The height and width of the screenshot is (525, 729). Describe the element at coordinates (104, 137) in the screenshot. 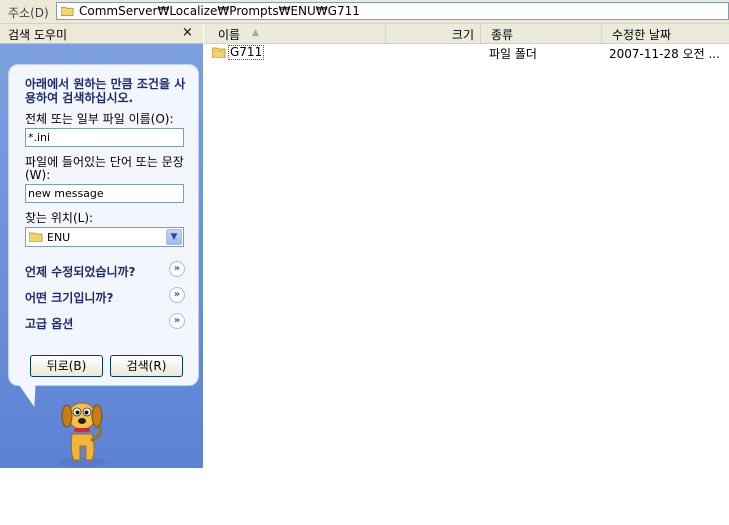

I see `filename-input` at that location.